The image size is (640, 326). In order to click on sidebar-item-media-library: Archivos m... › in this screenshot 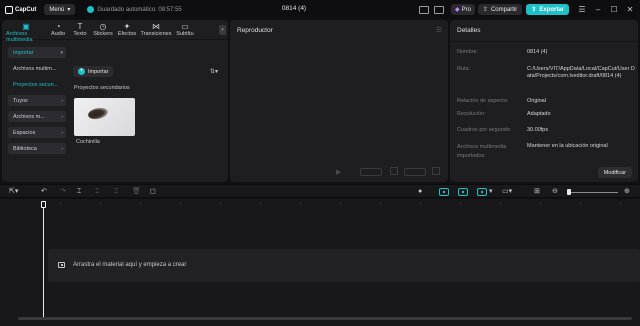, I will do `click(37, 116)`.